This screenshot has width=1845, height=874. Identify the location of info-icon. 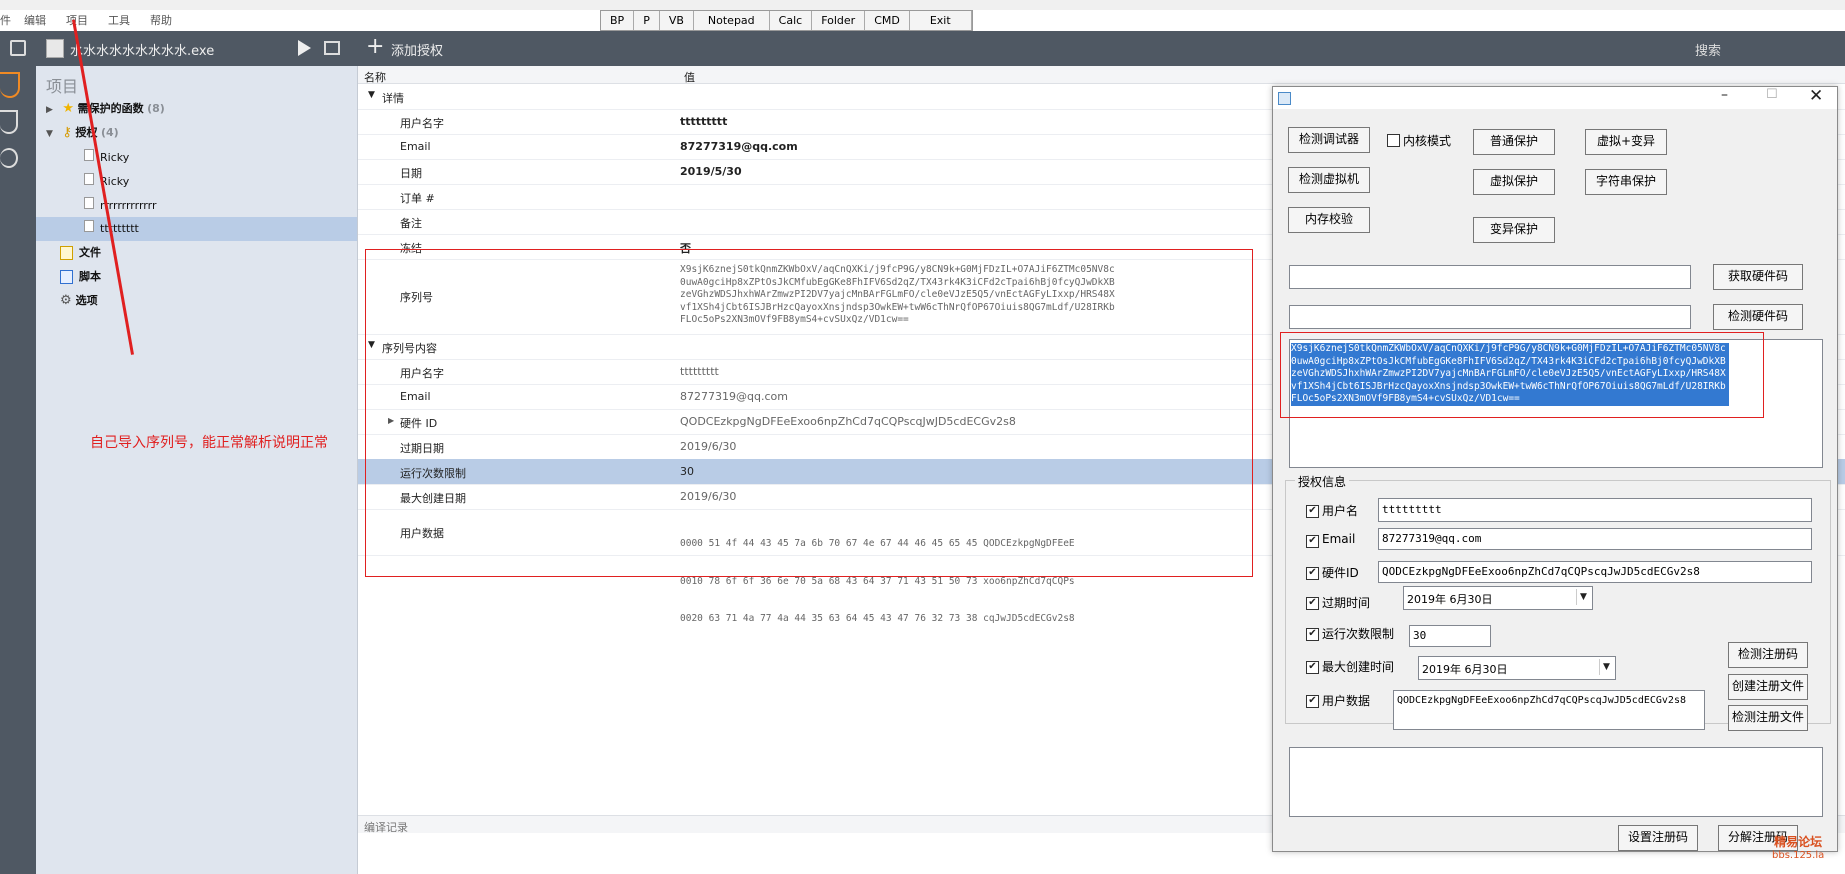
(9, 158).